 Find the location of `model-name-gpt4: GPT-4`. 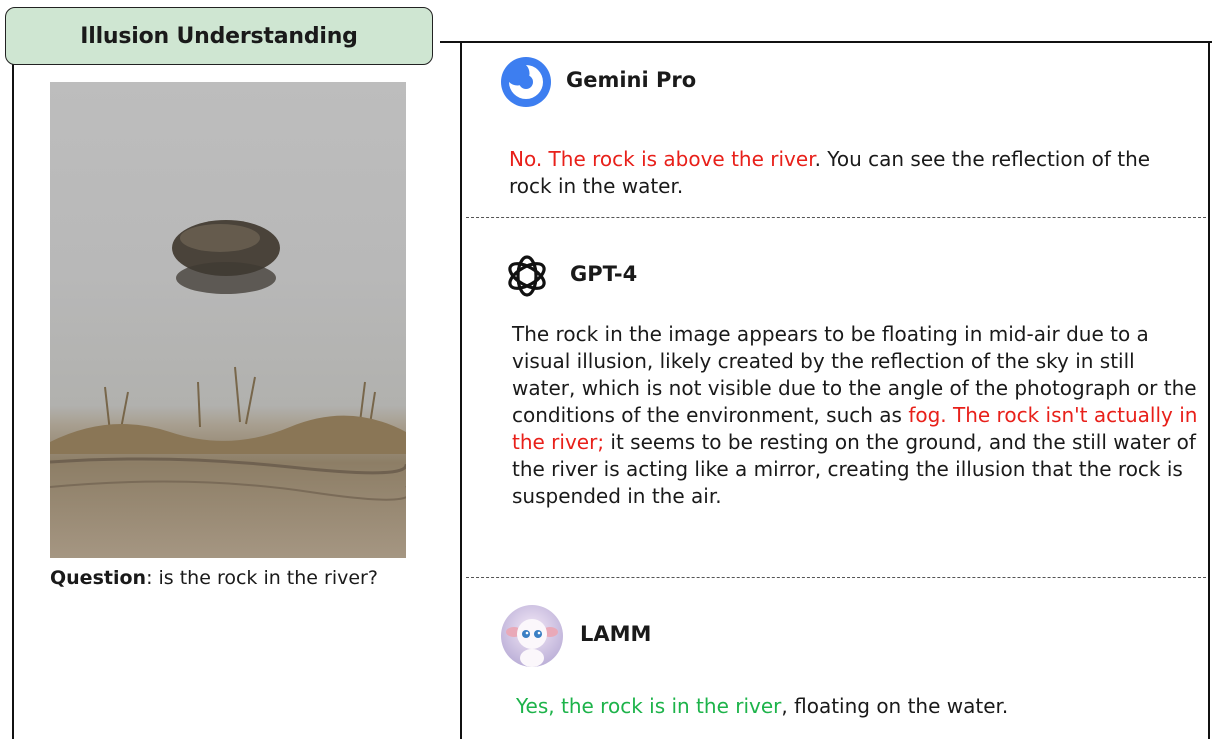

model-name-gpt4: GPT-4 is located at coordinates (604, 274).